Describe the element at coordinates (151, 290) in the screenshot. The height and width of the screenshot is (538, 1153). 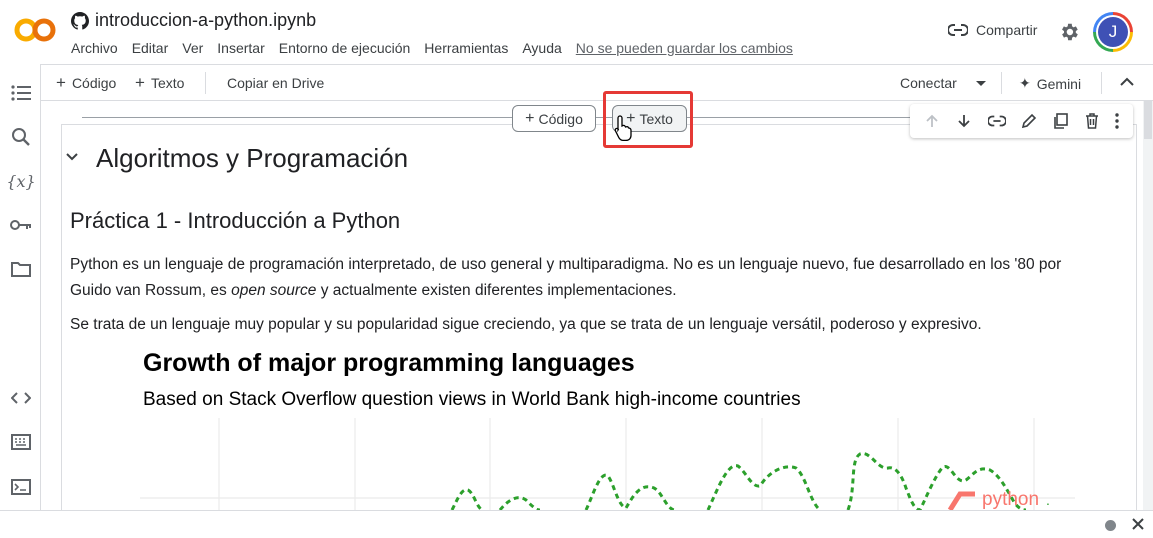
I see `paragraph-1-line-2a: Guido van Rossum, es` at that location.